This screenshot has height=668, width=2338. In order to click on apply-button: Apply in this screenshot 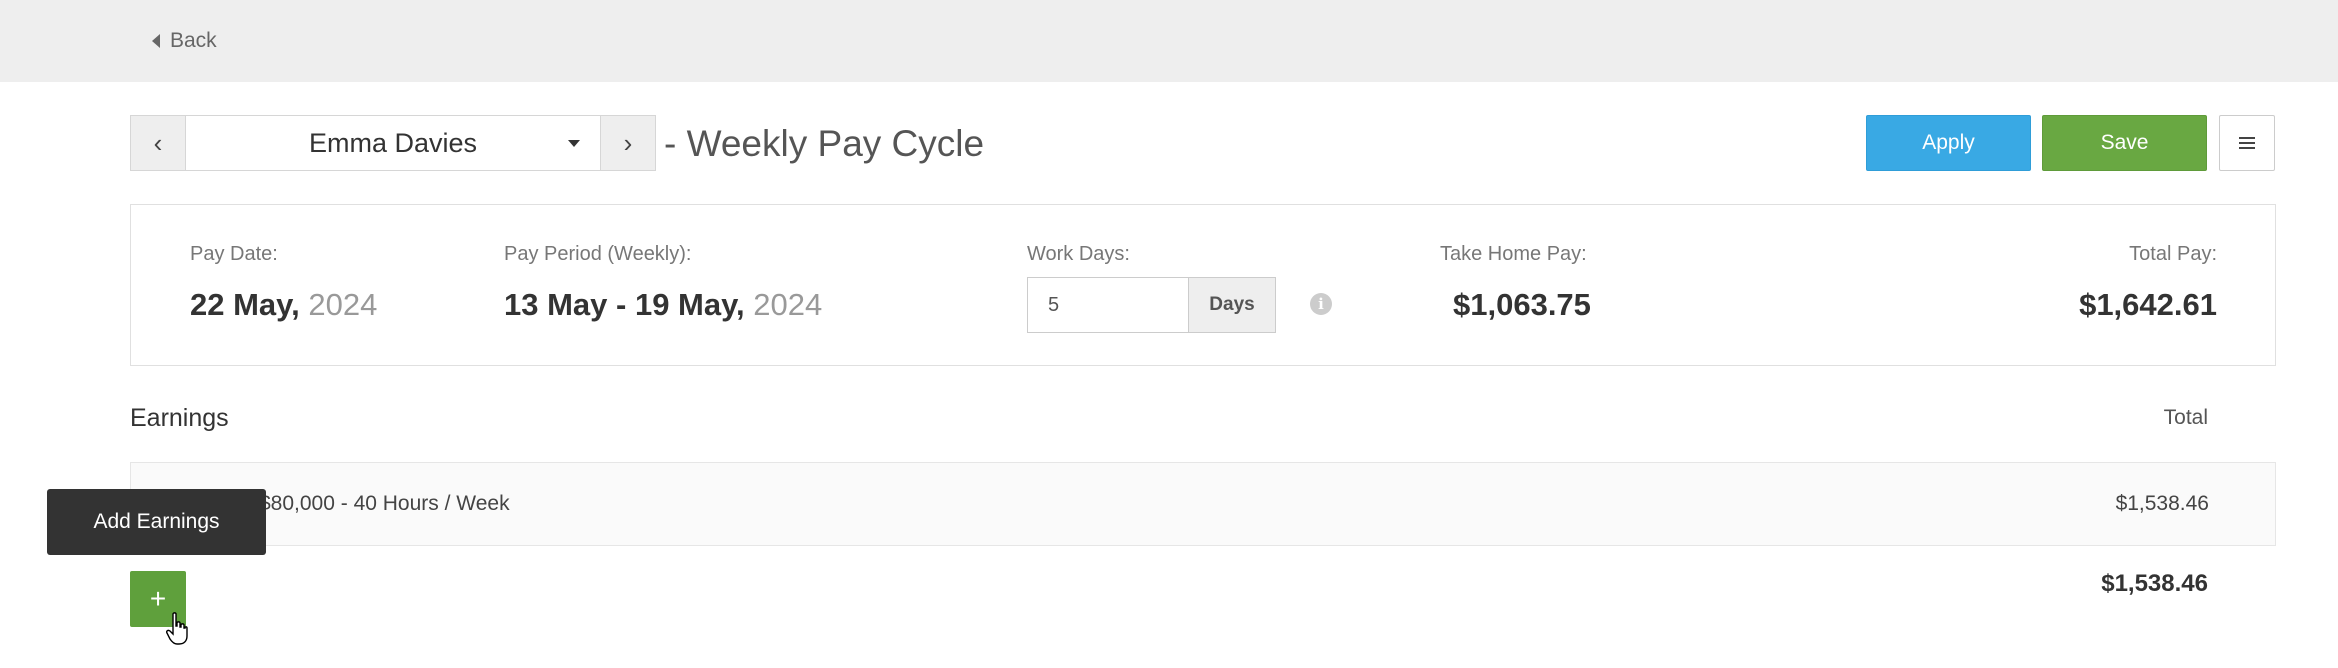, I will do `click(1948, 143)`.